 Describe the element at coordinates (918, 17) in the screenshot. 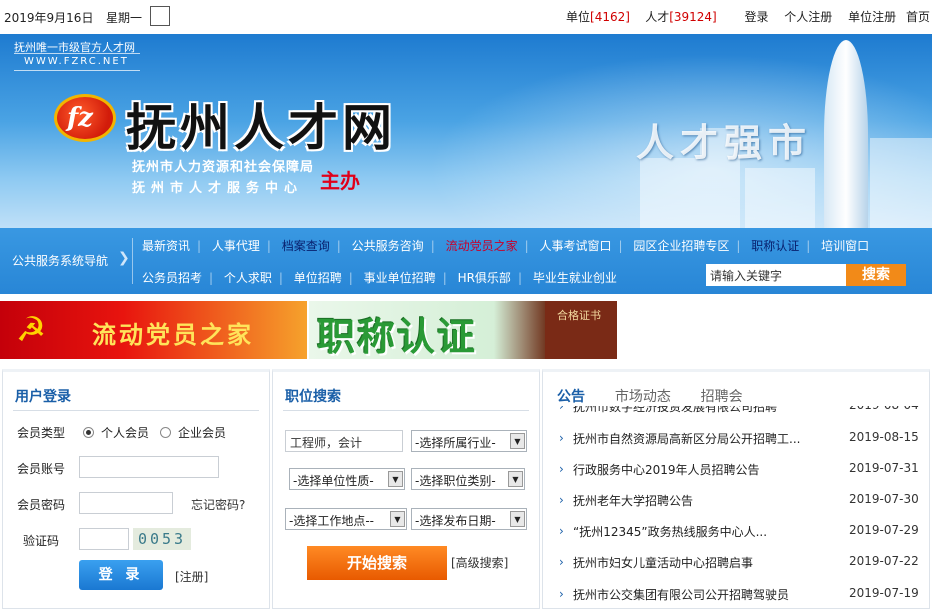

I see `home-link: 首页` at that location.